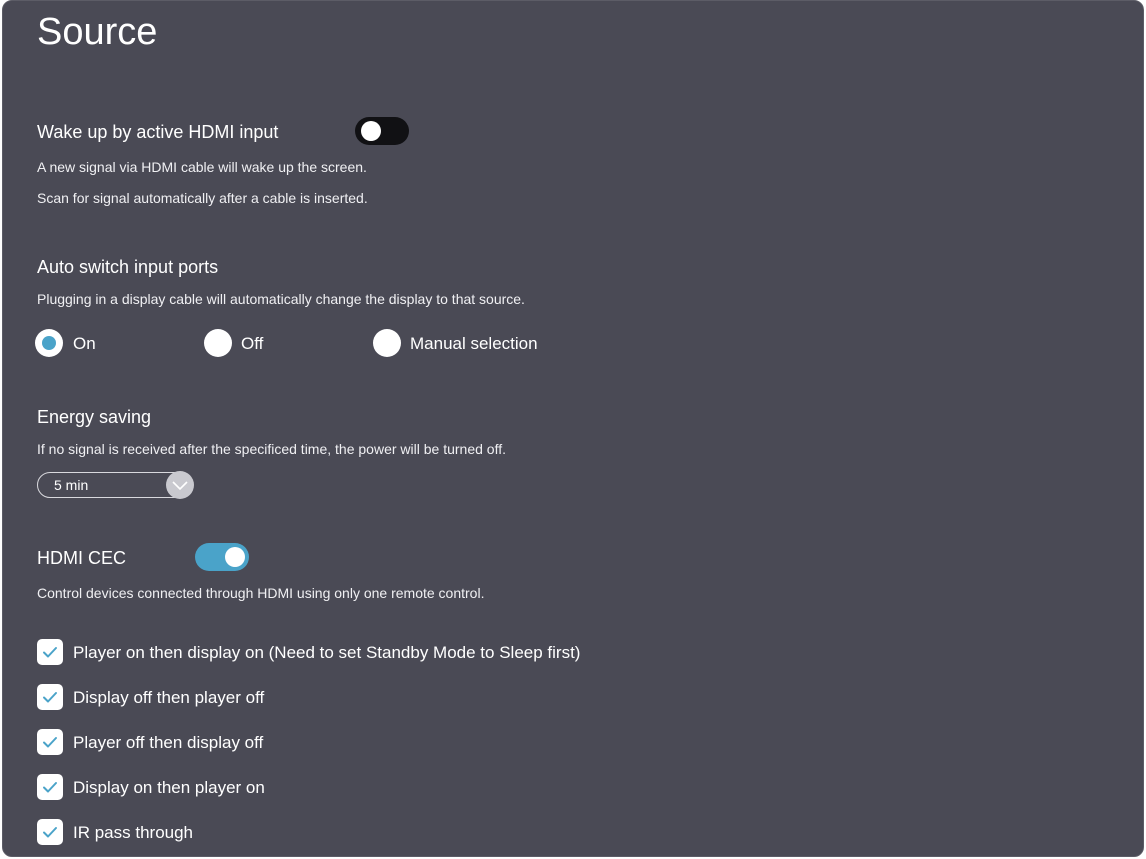  Describe the element at coordinates (168, 698) in the screenshot. I see `checkbox-label: Display off then player off` at that location.